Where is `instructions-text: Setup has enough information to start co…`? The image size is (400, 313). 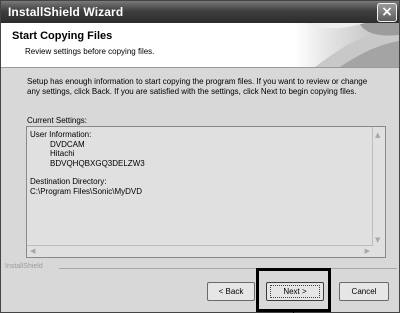 instructions-text: Setup has enough information to start co… is located at coordinates (197, 86).